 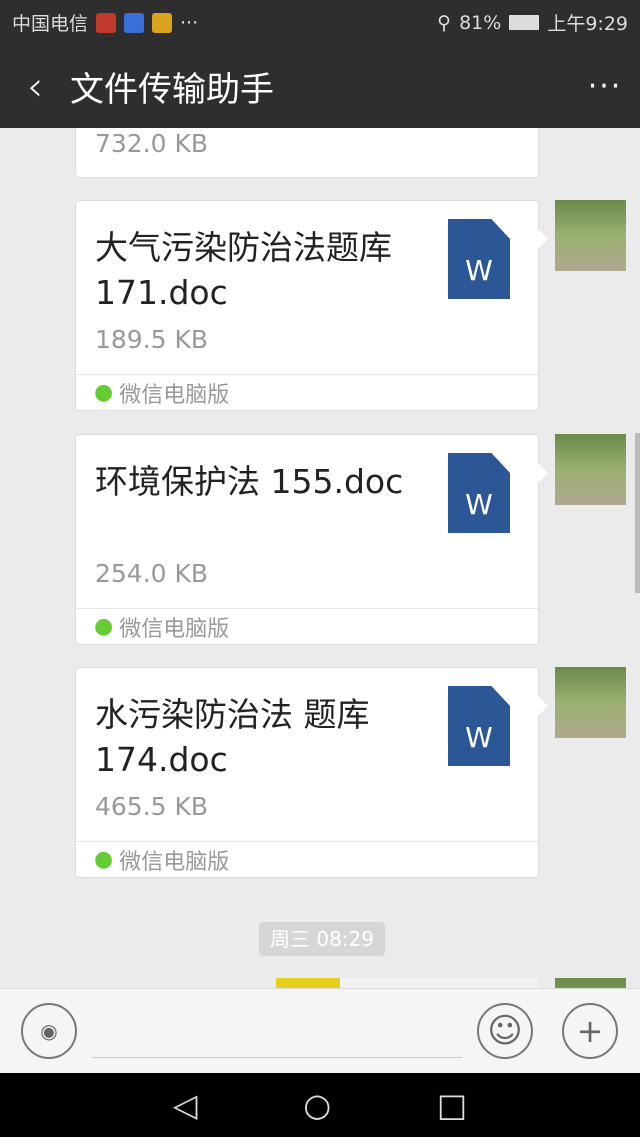 I want to click on file-size: 732.0 KB, so click(x=152, y=143).